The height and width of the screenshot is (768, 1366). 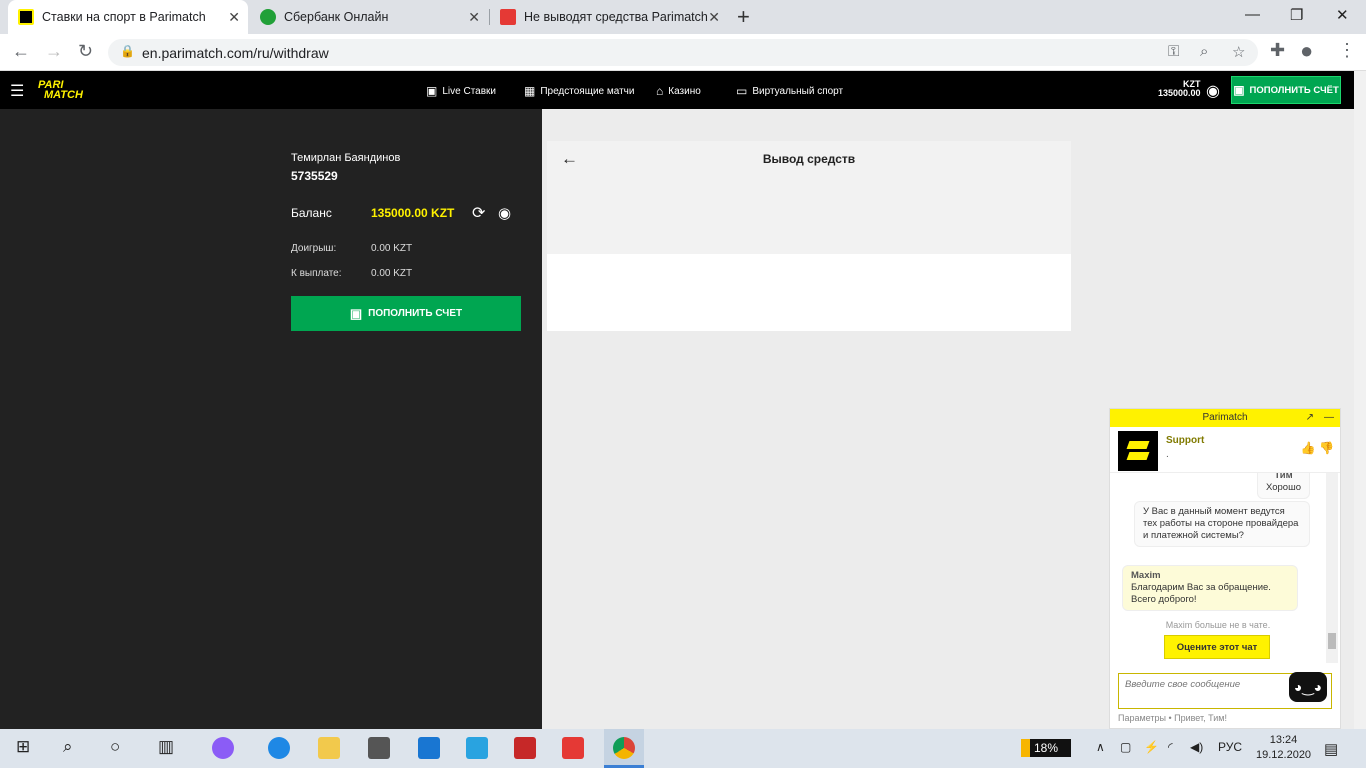 I want to click on payout-label: К выплате:, so click(x=316, y=273).